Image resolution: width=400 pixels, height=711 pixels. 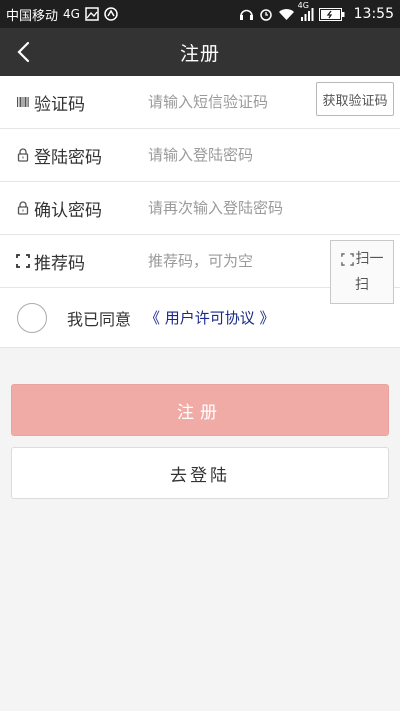 What do you see at coordinates (306, 11) in the screenshot?
I see `signal-icon: 4G` at bounding box center [306, 11].